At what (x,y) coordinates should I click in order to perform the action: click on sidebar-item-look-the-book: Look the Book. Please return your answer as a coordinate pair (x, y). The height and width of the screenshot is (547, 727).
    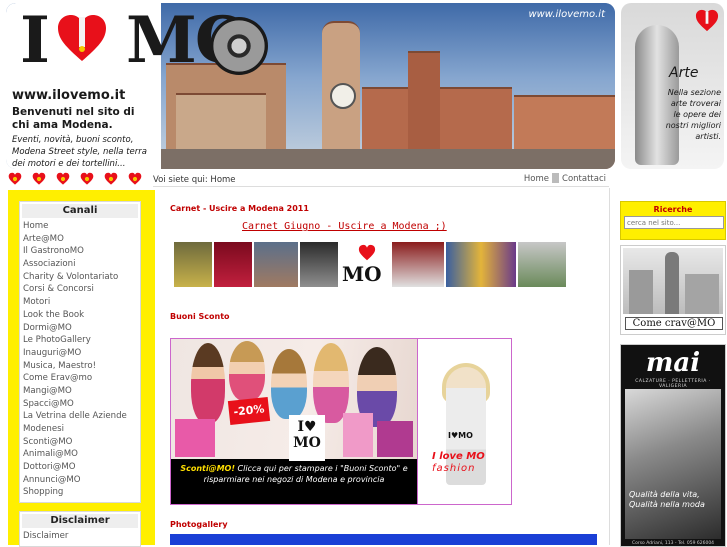
    Looking at the image, I should click on (80, 315).